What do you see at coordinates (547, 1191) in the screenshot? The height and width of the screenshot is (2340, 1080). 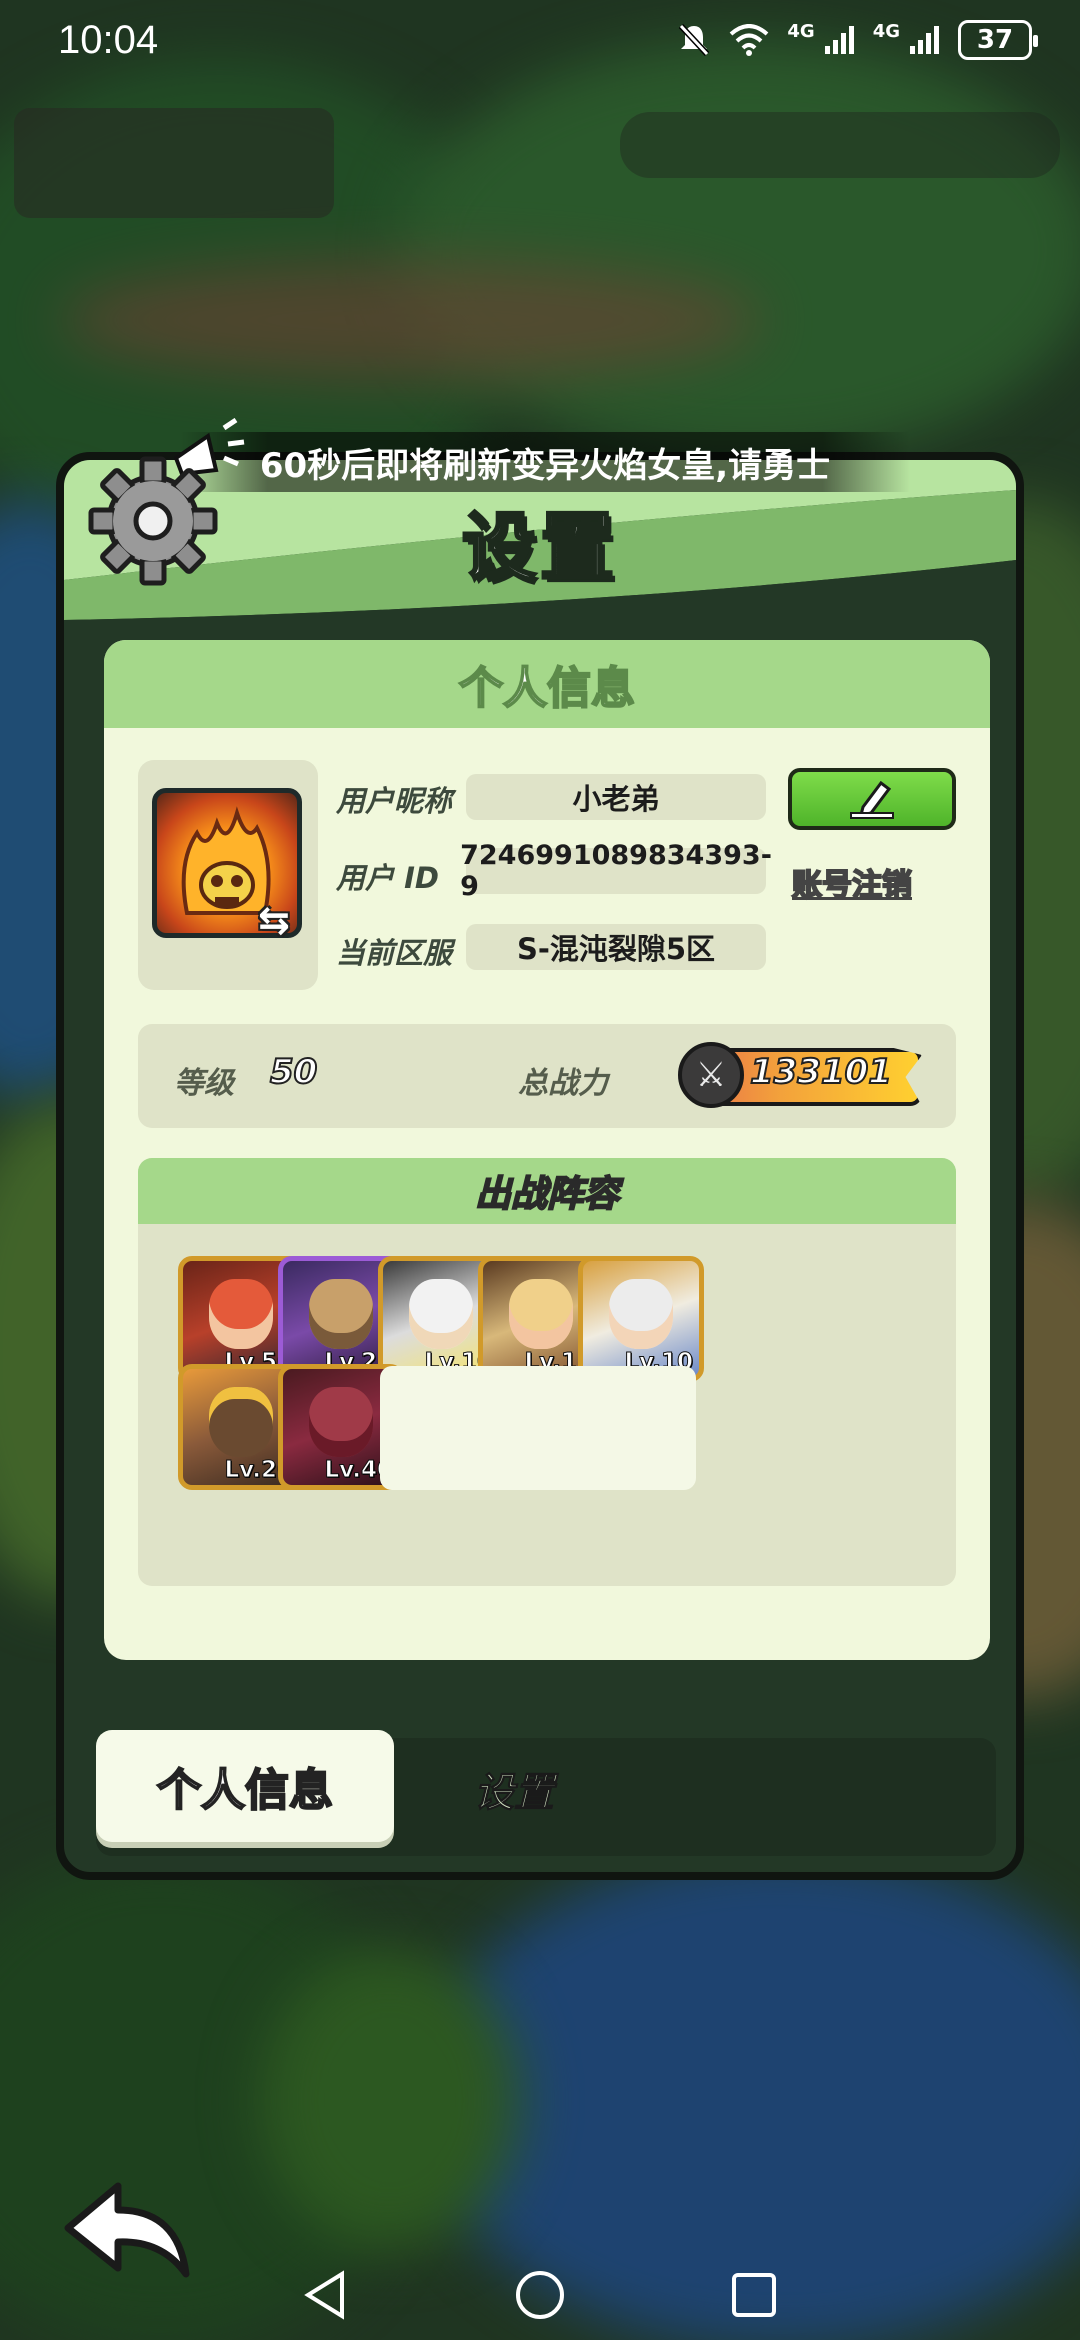 I see `lineup-title: 出战阵容` at bounding box center [547, 1191].